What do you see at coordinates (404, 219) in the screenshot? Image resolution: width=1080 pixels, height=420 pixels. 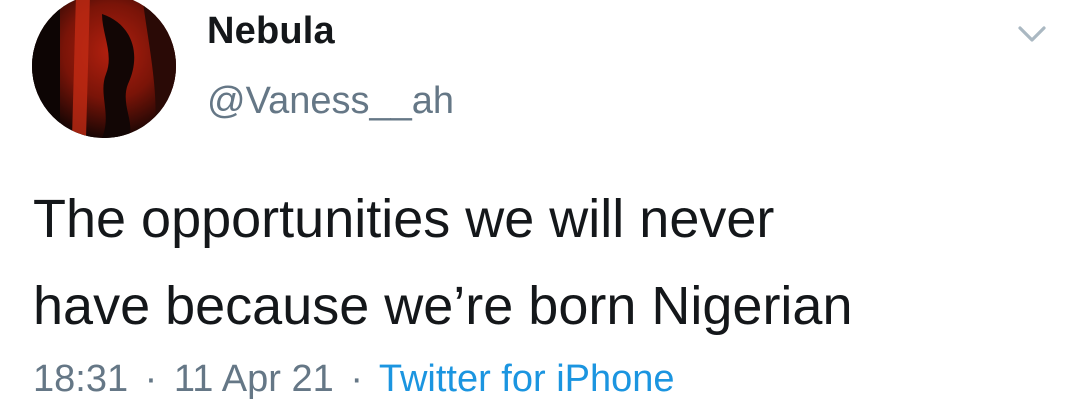 I see `tweet-text-line: The opportunities we will never` at bounding box center [404, 219].